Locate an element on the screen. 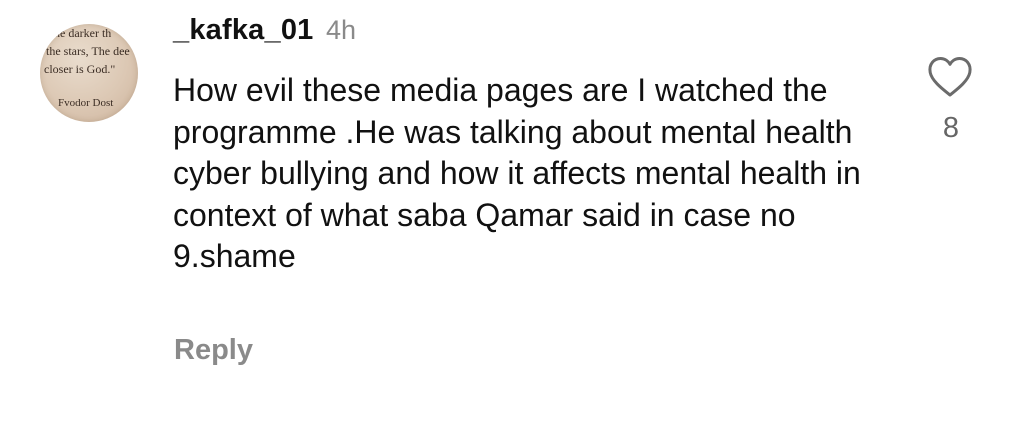 This screenshot has width=1024, height=421. heart-outline-icon is located at coordinates (950, 77).